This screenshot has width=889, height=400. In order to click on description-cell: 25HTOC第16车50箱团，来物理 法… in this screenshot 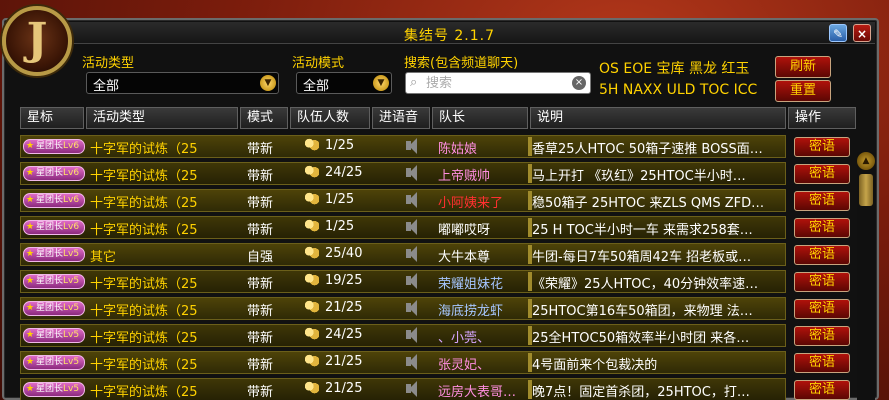, I will do `click(642, 311)`.